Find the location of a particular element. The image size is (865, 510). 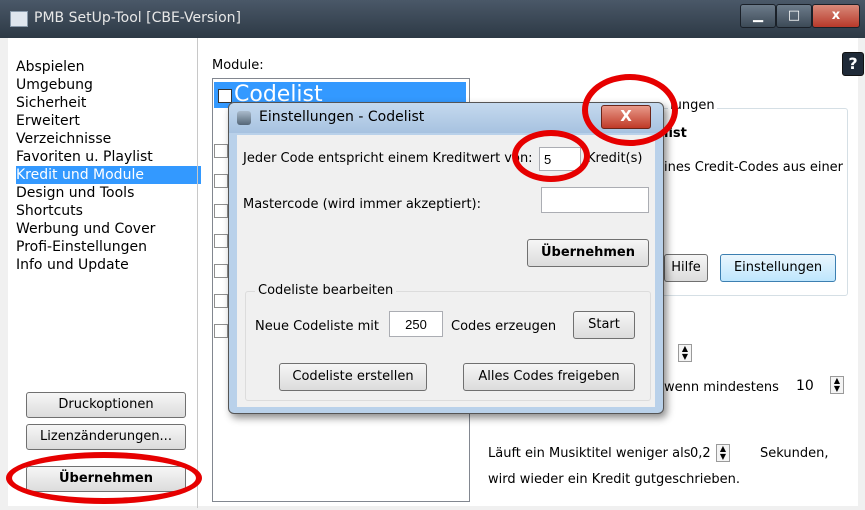

short-track-value: 0,2 is located at coordinates (700, 453).